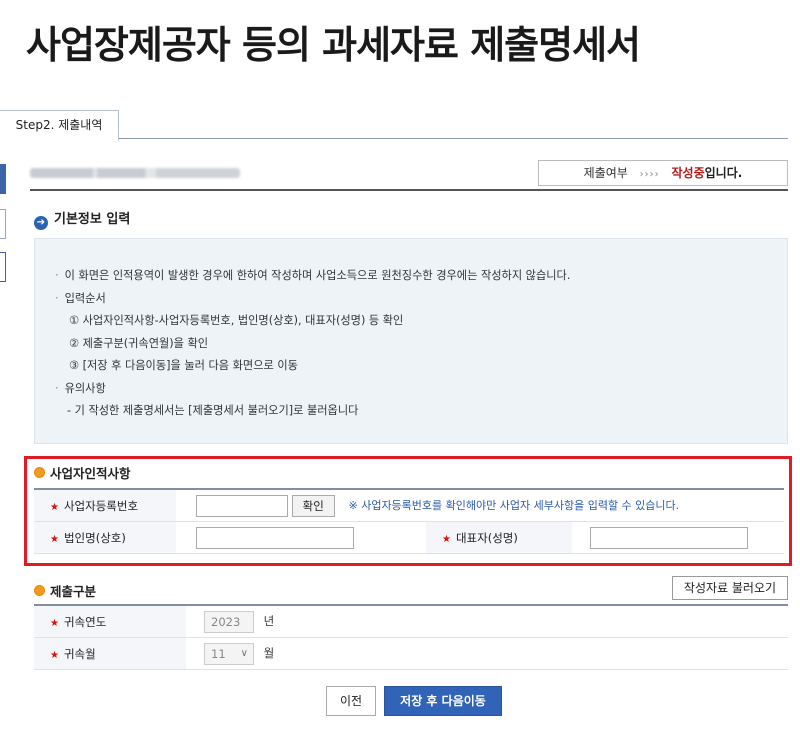 The image size is (800, 736). Describe the element at coordinates (269, 653) in the screenshot. I see `month-unit: 월` at that location.